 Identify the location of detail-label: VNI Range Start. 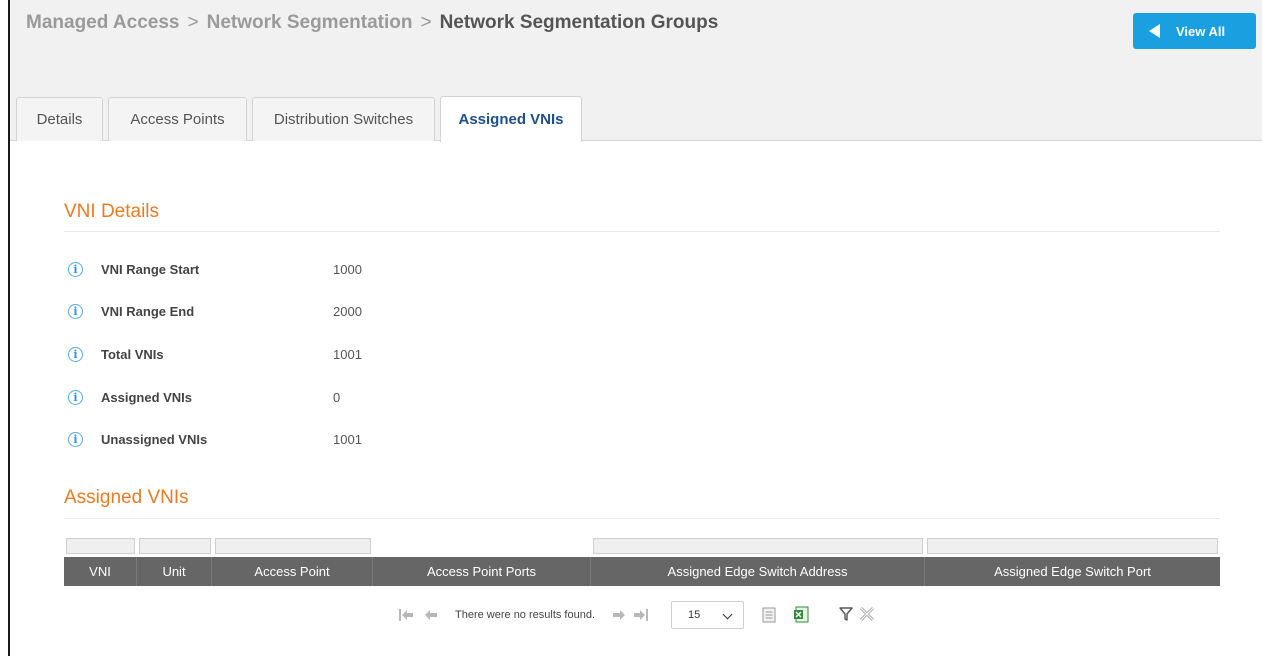
(150, 269).